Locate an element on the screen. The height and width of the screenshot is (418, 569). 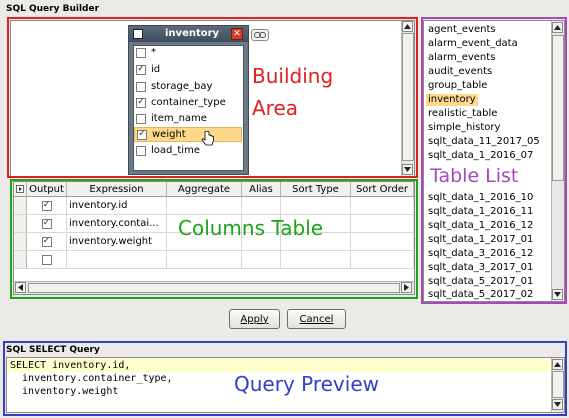
cancel-button: Cancel is located at coordinates (316, 319).